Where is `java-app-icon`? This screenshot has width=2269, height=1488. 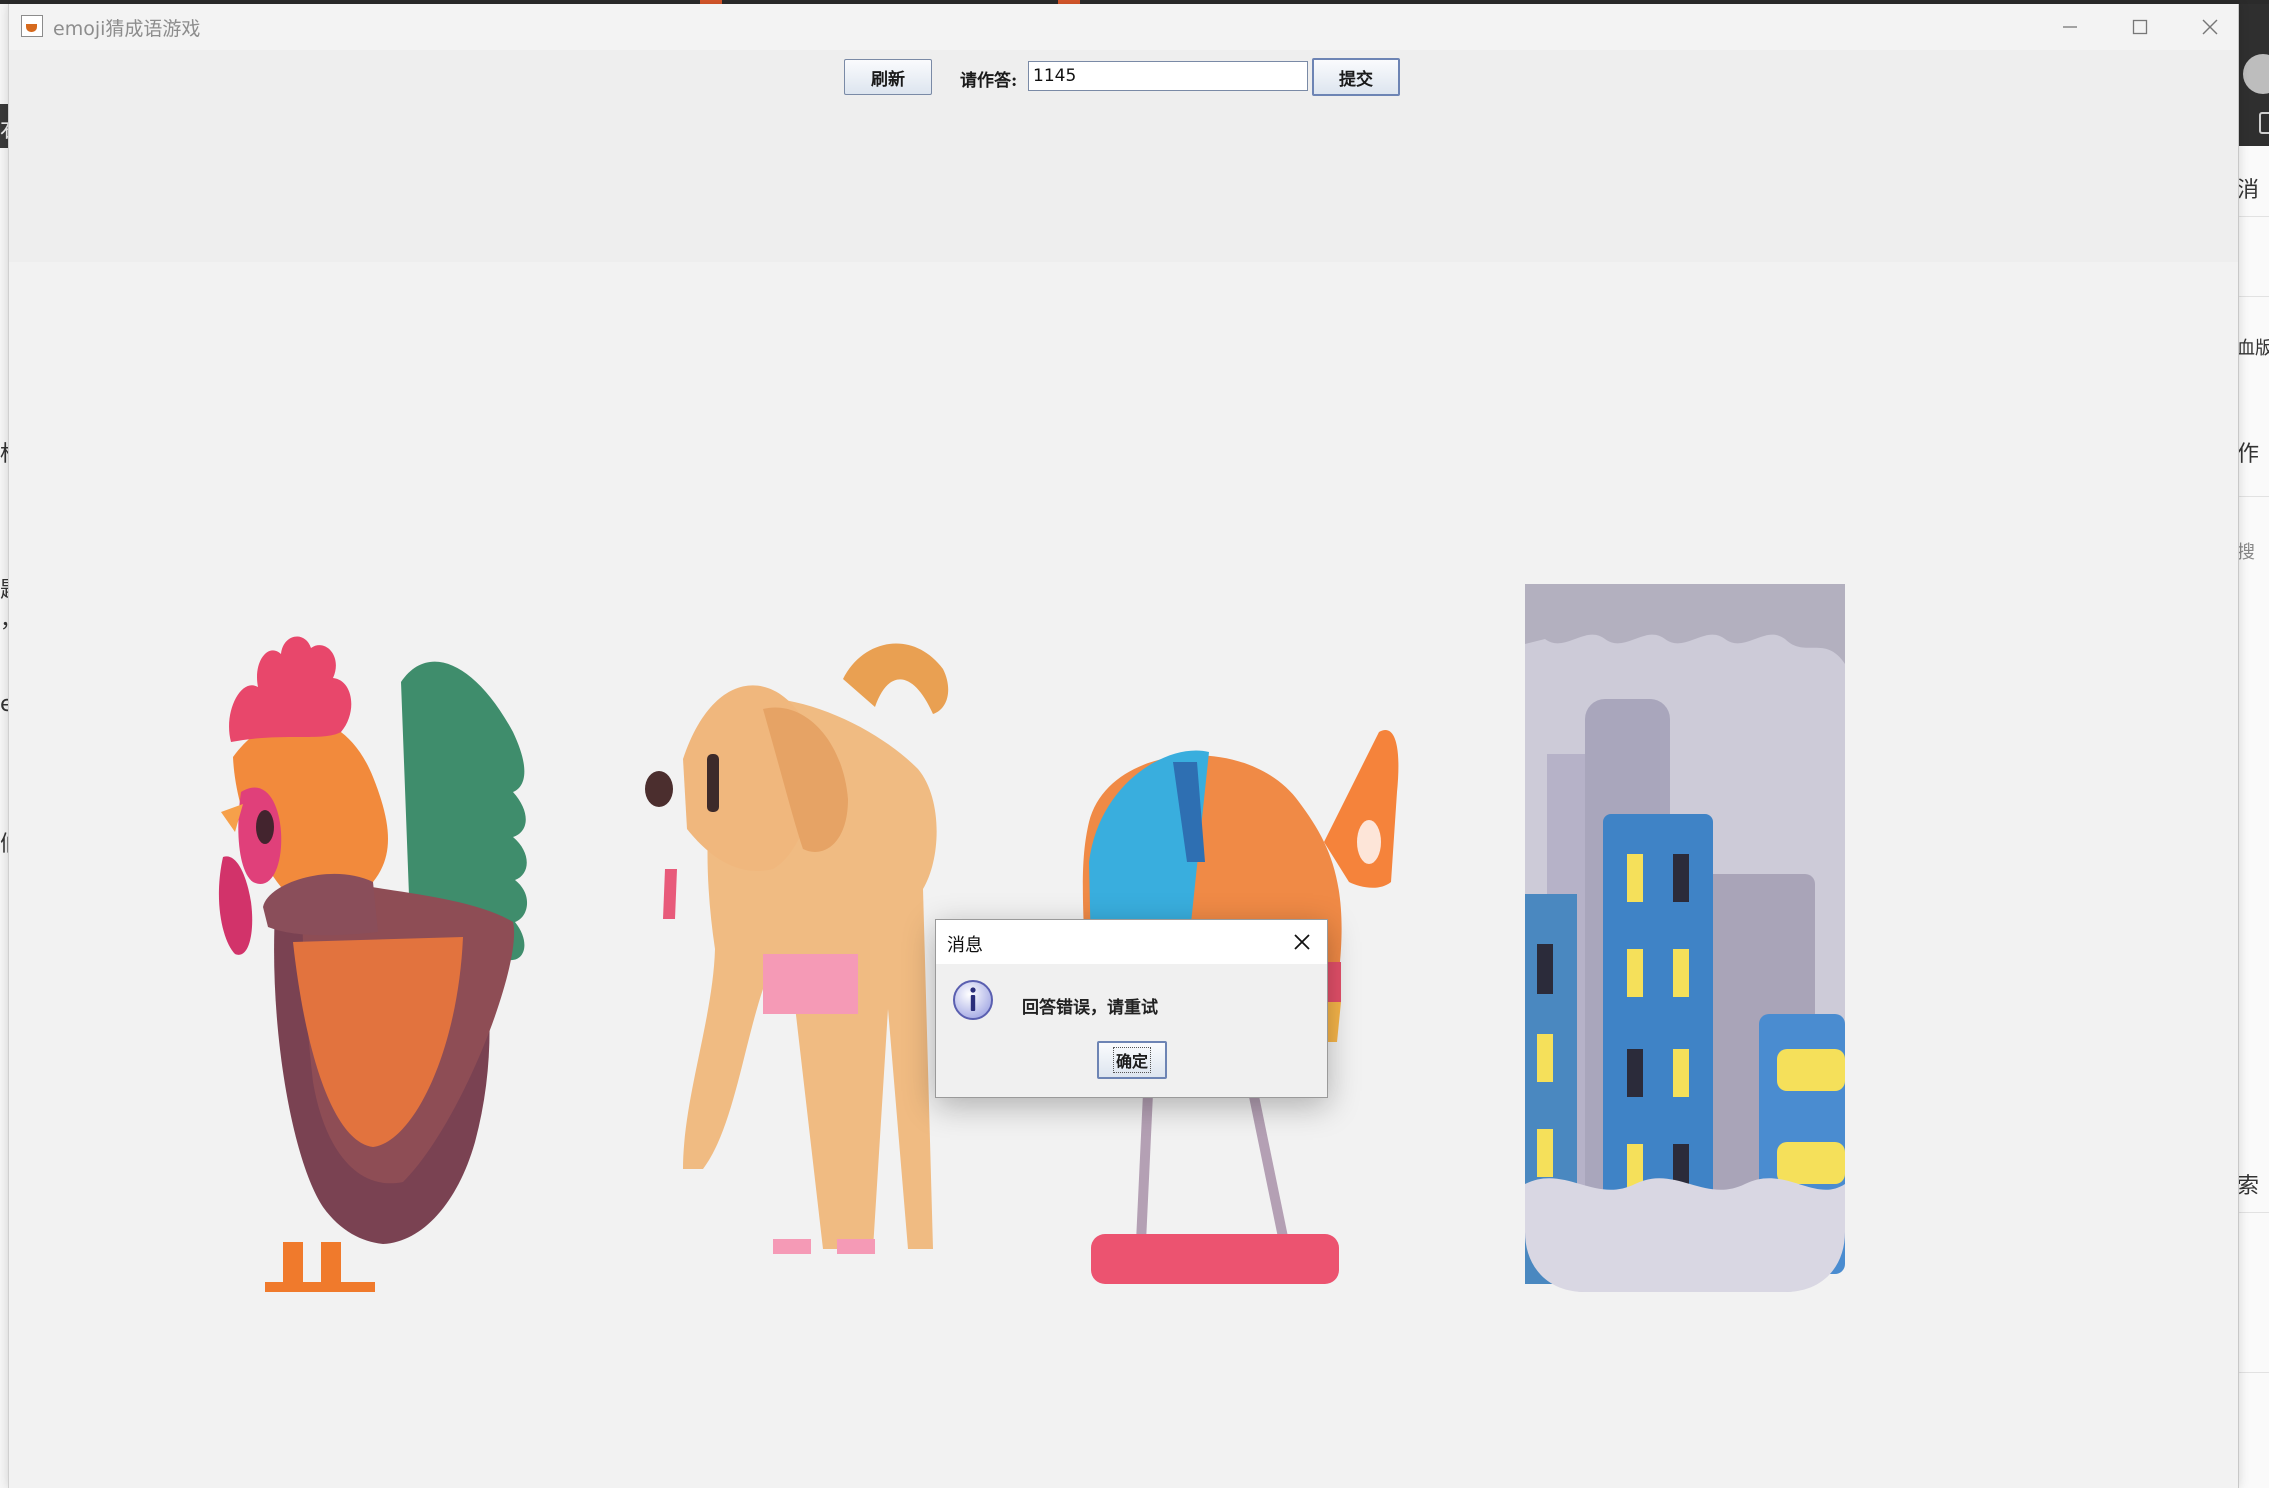
java-app-icon is located at coordinates (32, 26).